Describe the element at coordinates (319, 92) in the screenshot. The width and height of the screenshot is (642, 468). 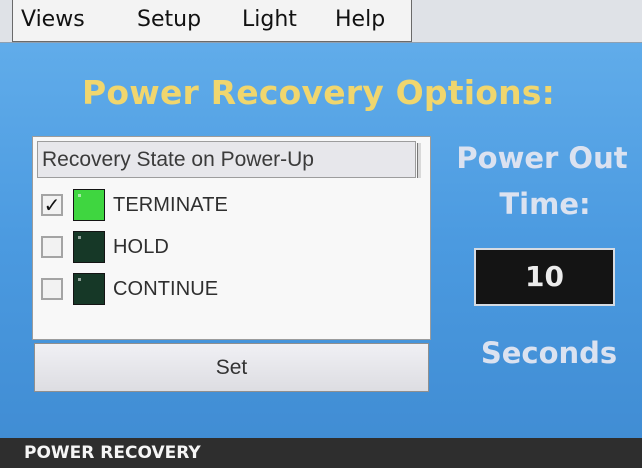
I see `page-title: Power Recovery Options:` at that location.